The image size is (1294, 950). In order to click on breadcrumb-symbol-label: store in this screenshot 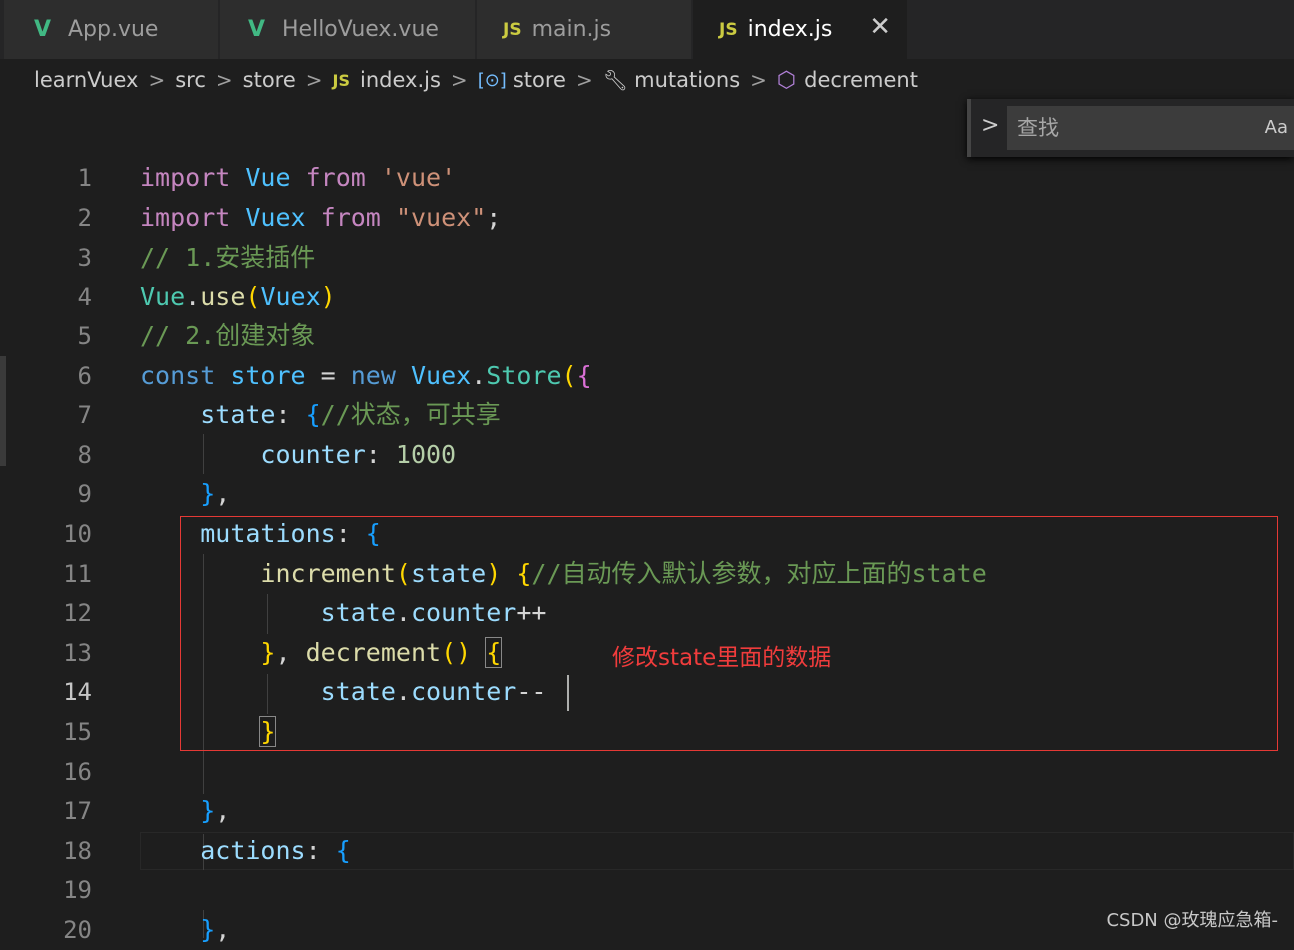, I will do `click(539, 80)`.